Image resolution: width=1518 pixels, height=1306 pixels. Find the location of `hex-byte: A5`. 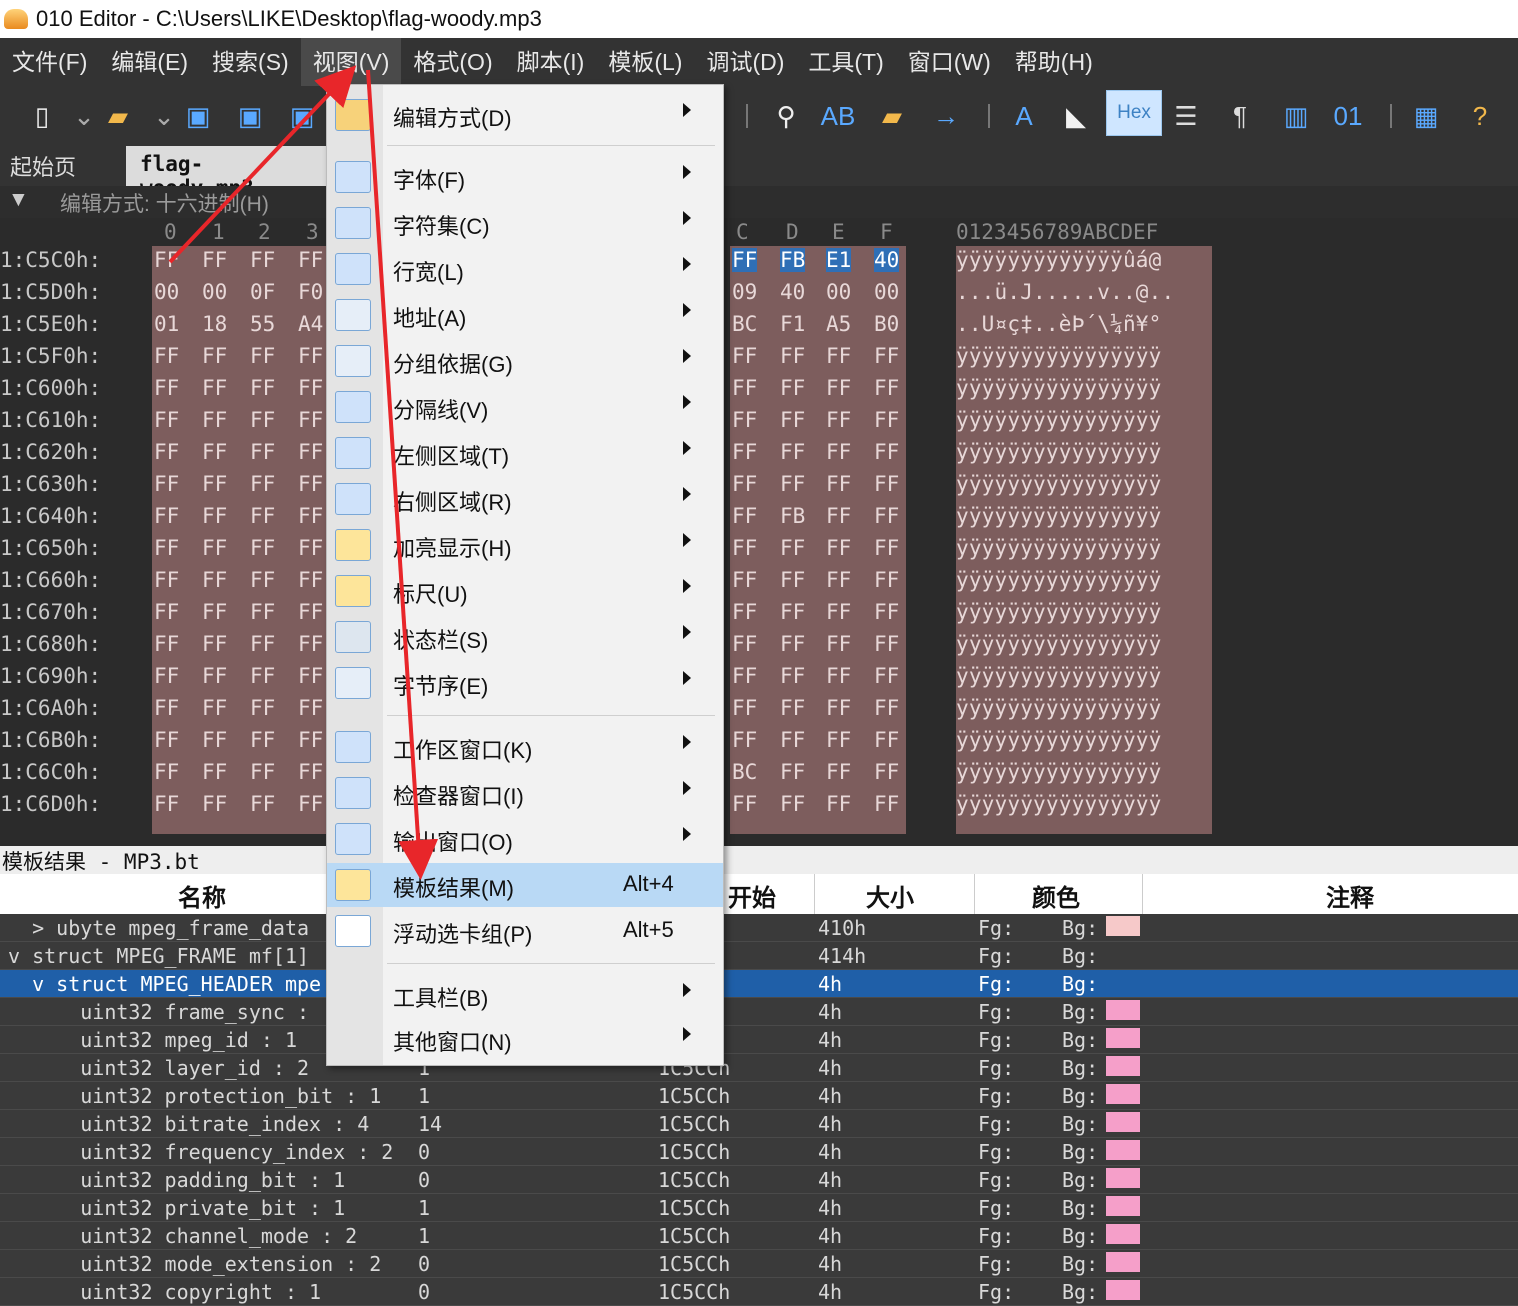

hex-byte: A5 is located at coordinates (838, 324).